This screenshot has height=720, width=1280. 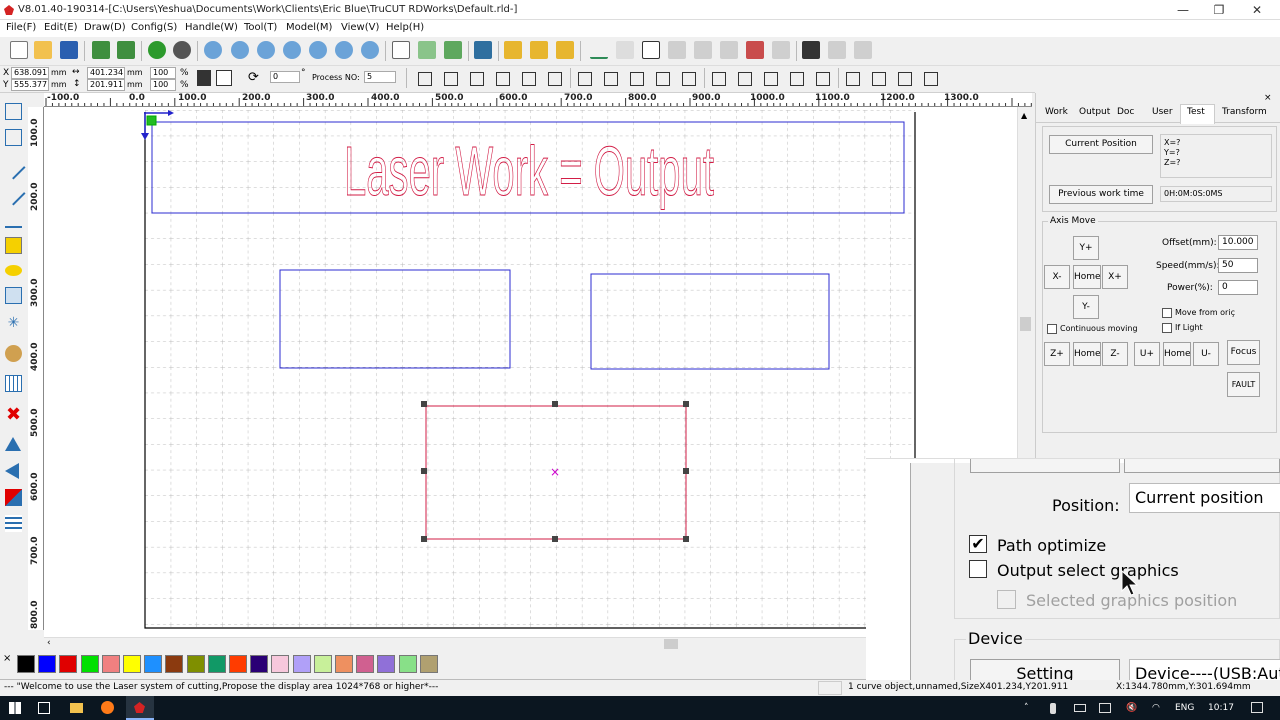 I want to click on menu-handle: Handle(W), so click(x=211, y=27).